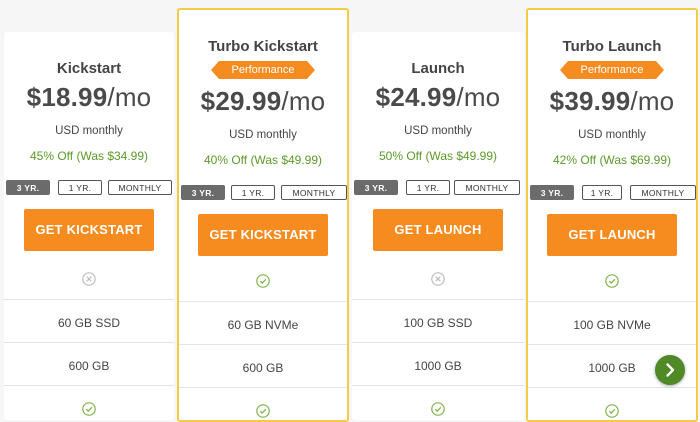 The height and width of the screenshot is (422, 700). Describe the element at coordinates (416, 97) in the screenshot. I see `price-amount: $24.99` at that location.